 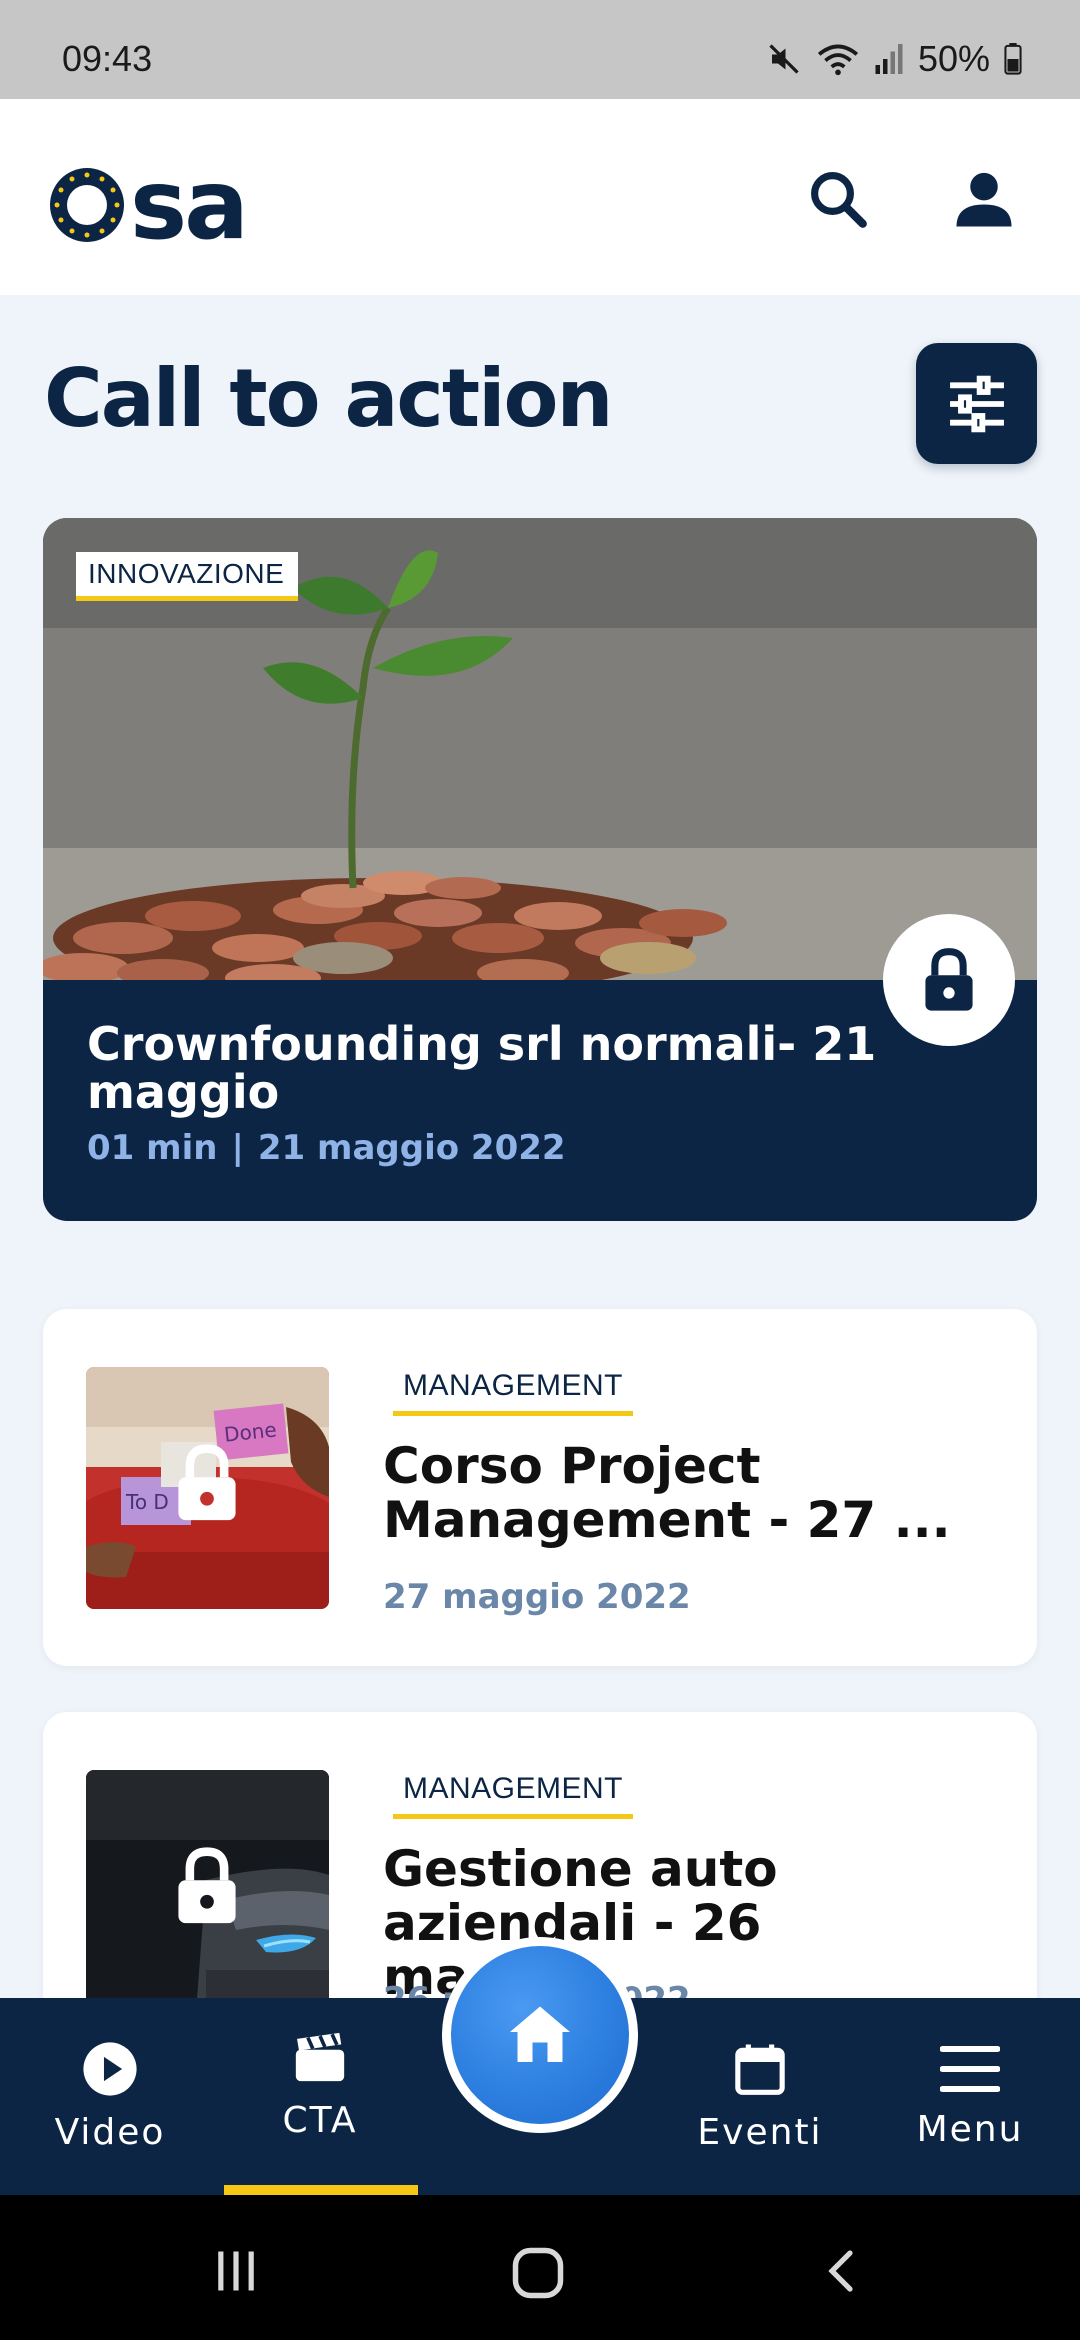 What do you see at coordinates (970, 2096) in the screenshot?
I see `nav-item-menu: Menu` at bounding box center [970, 2096].